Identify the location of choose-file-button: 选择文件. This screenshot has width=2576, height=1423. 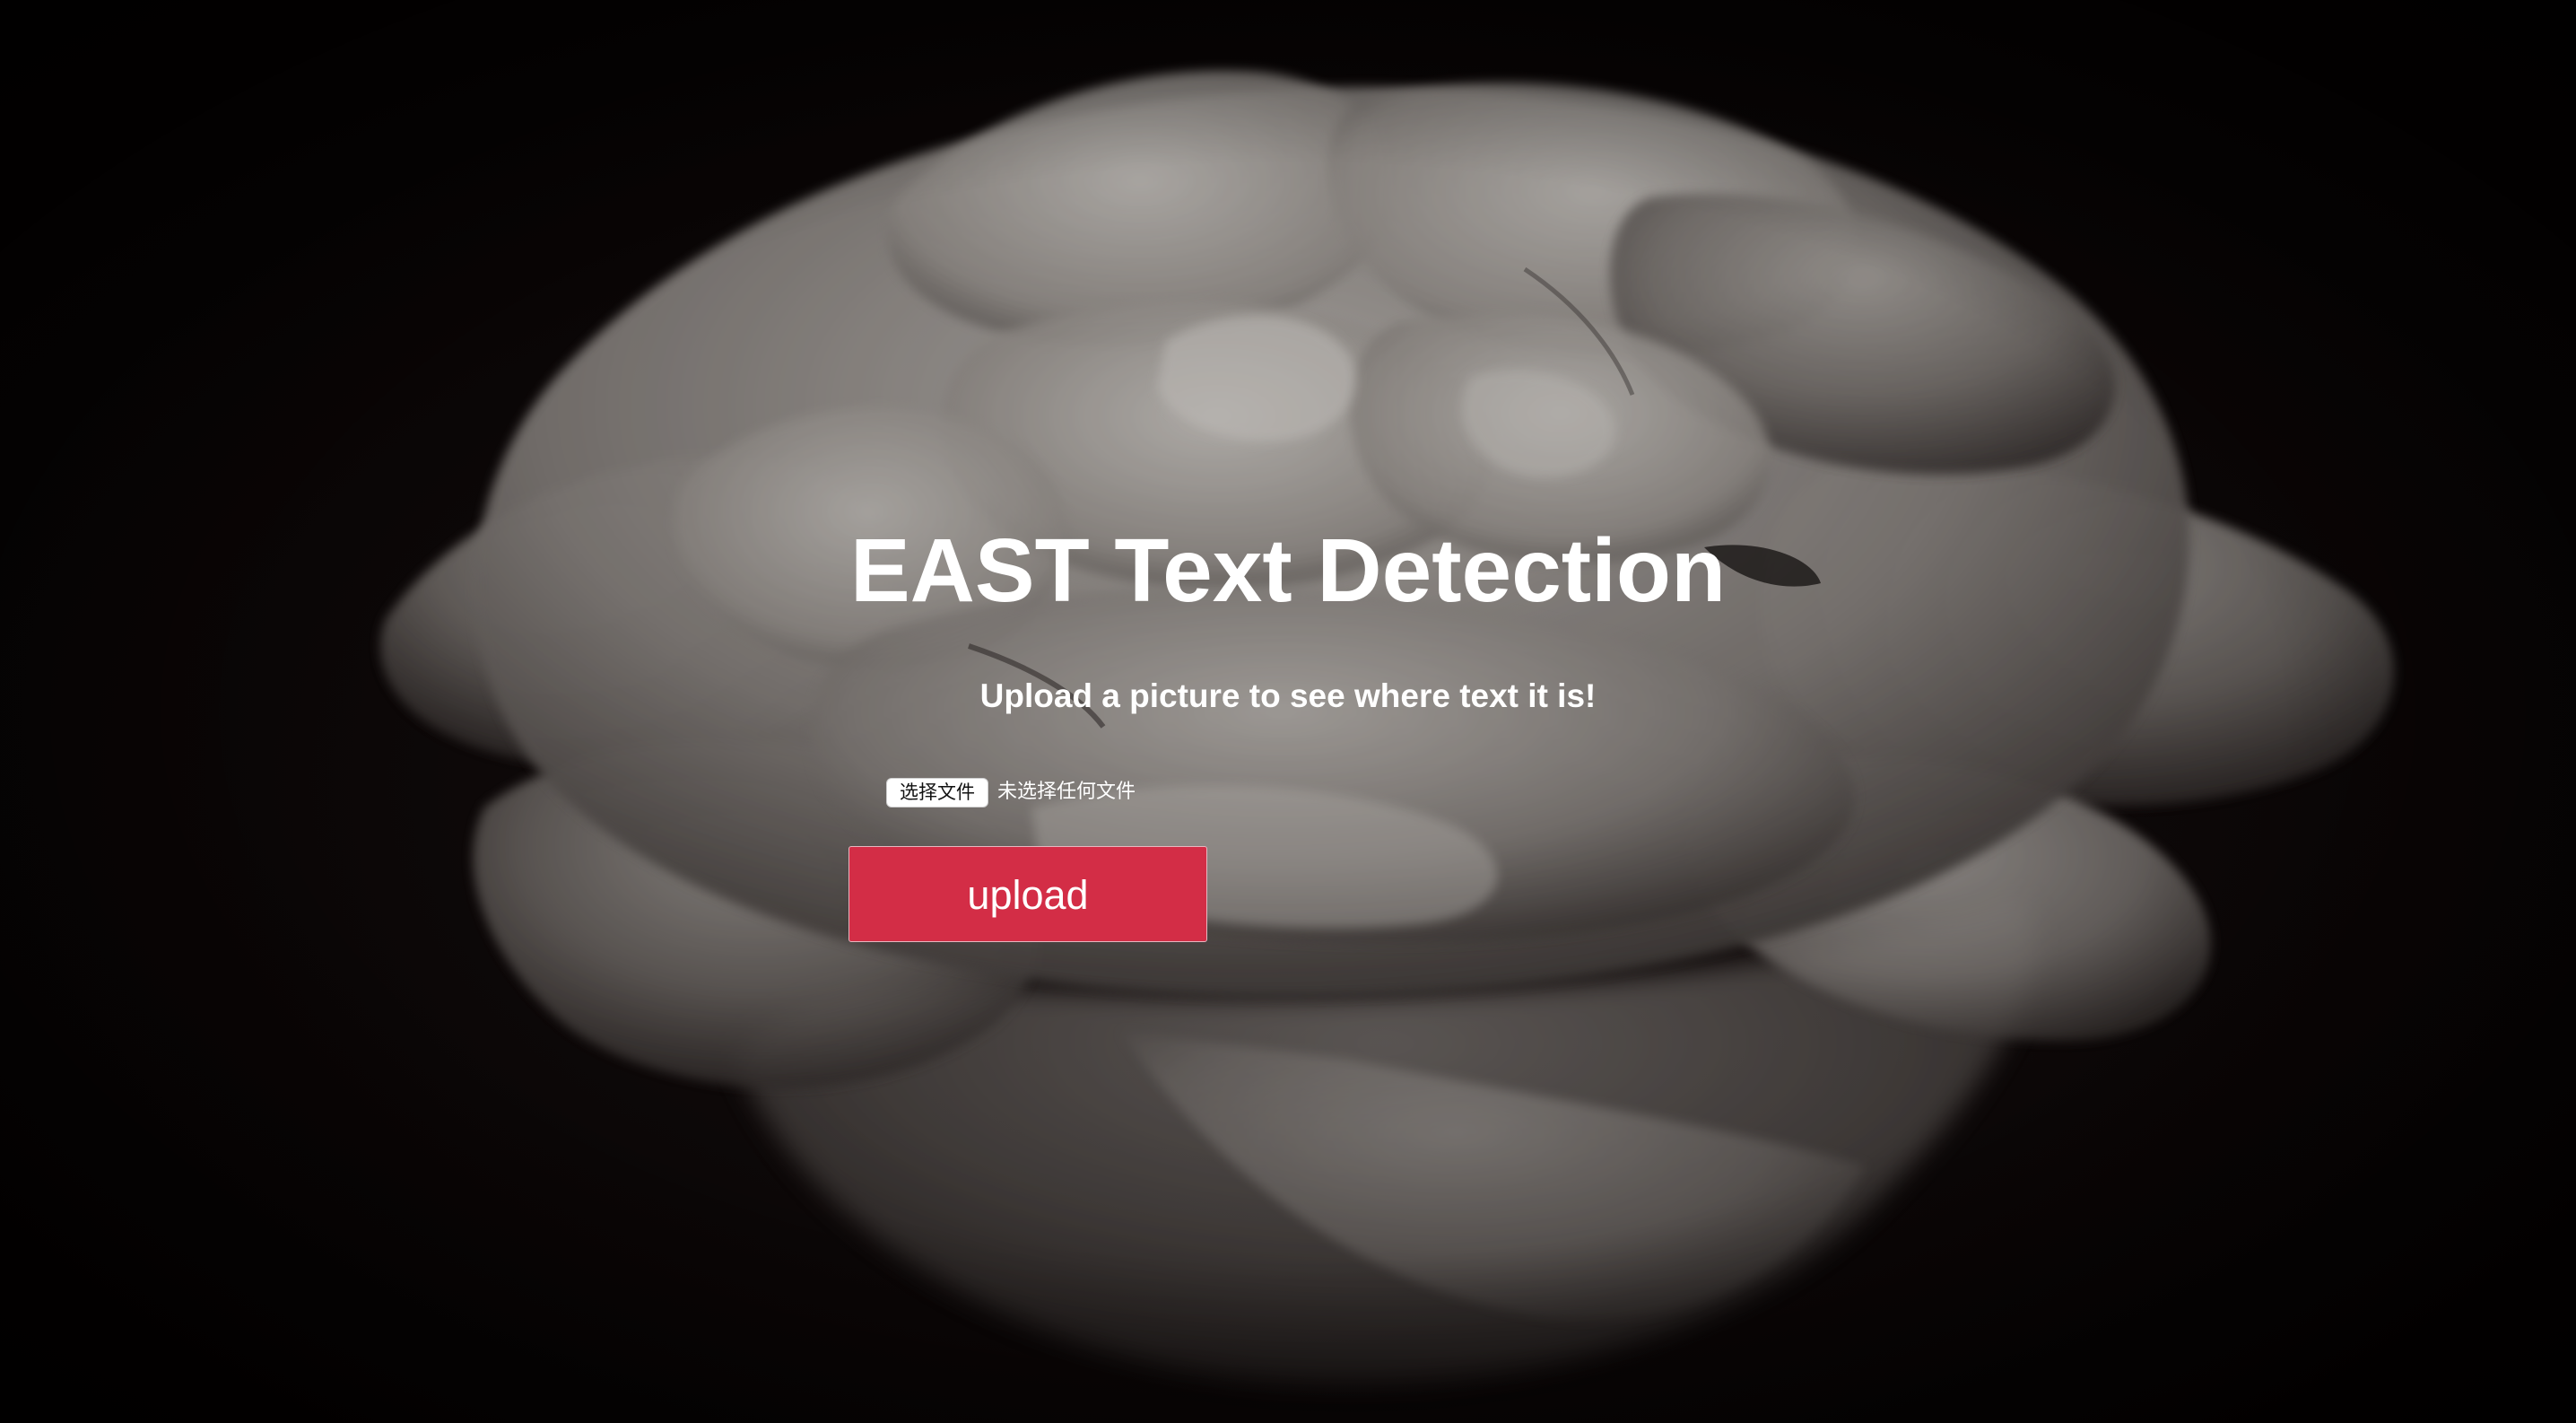
(937, 792).